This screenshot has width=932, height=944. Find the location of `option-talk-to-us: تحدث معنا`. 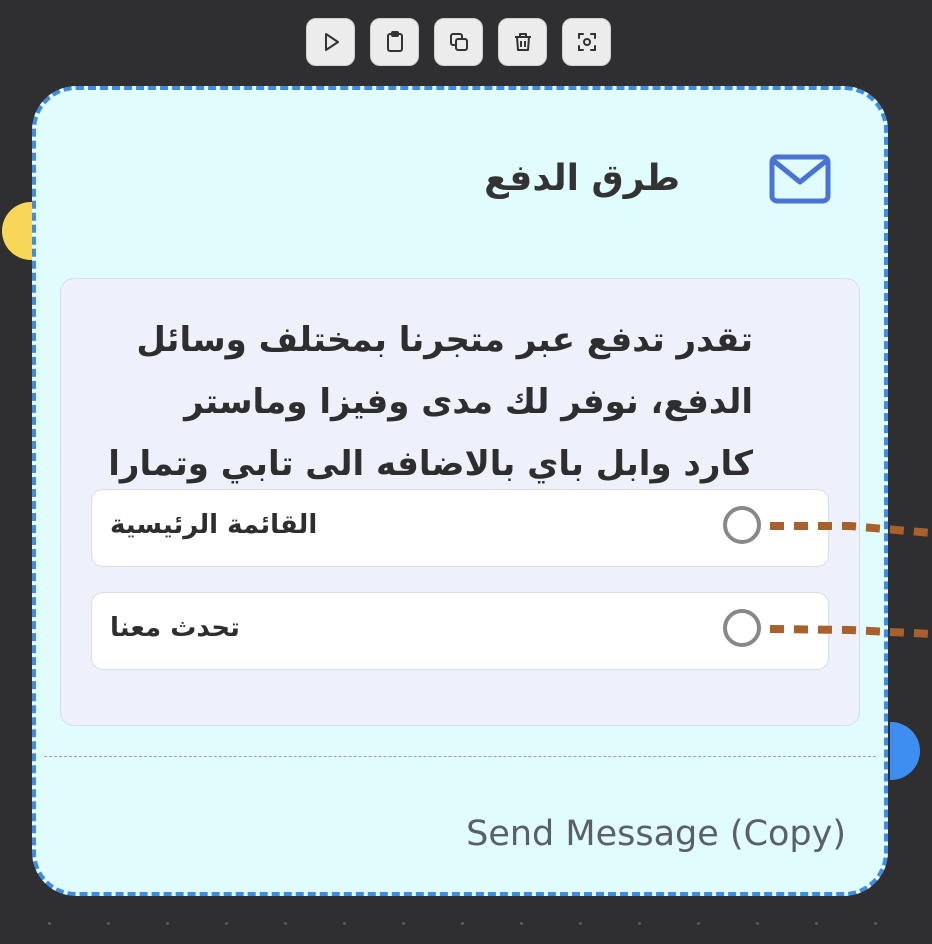

option-talk-to-us: تحدث معنا is located at coordinates (460, 631).